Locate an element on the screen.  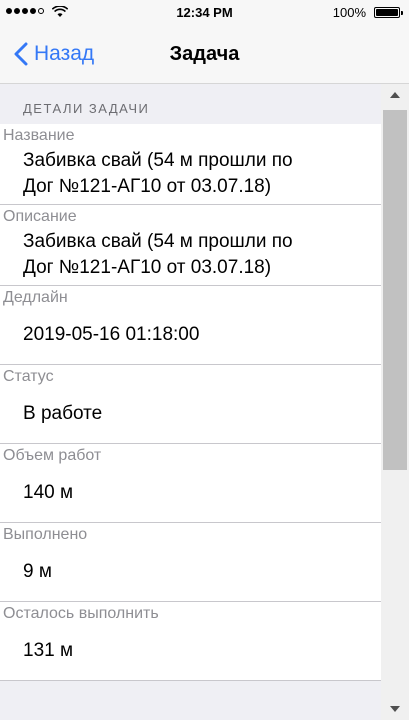
navigation-bar: Назад Задача is located at coordinates (204, 54).